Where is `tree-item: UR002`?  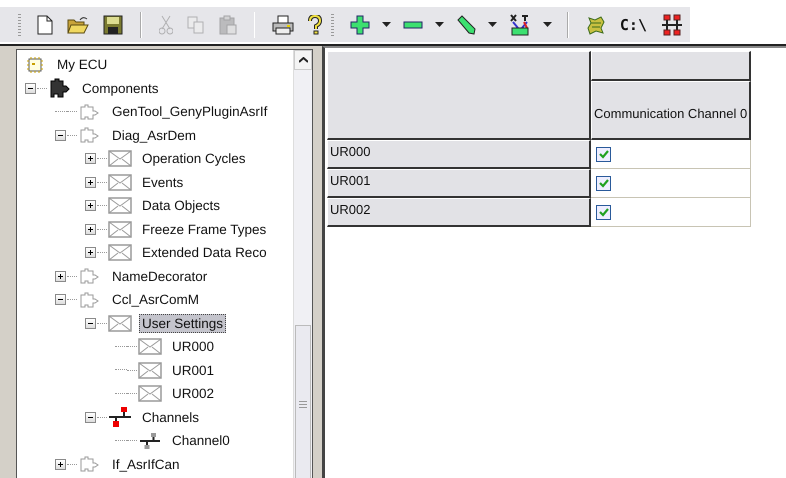 tree-item: UR002 is located at coordinates (193, 394).